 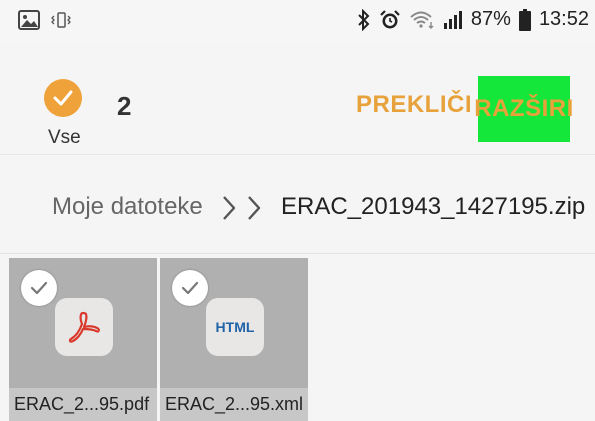 What do you see at coordinates (127, 207) in the screenshot?
I see `breadcrumb-root: Moje datoteke` at bounding box center [127, 207].